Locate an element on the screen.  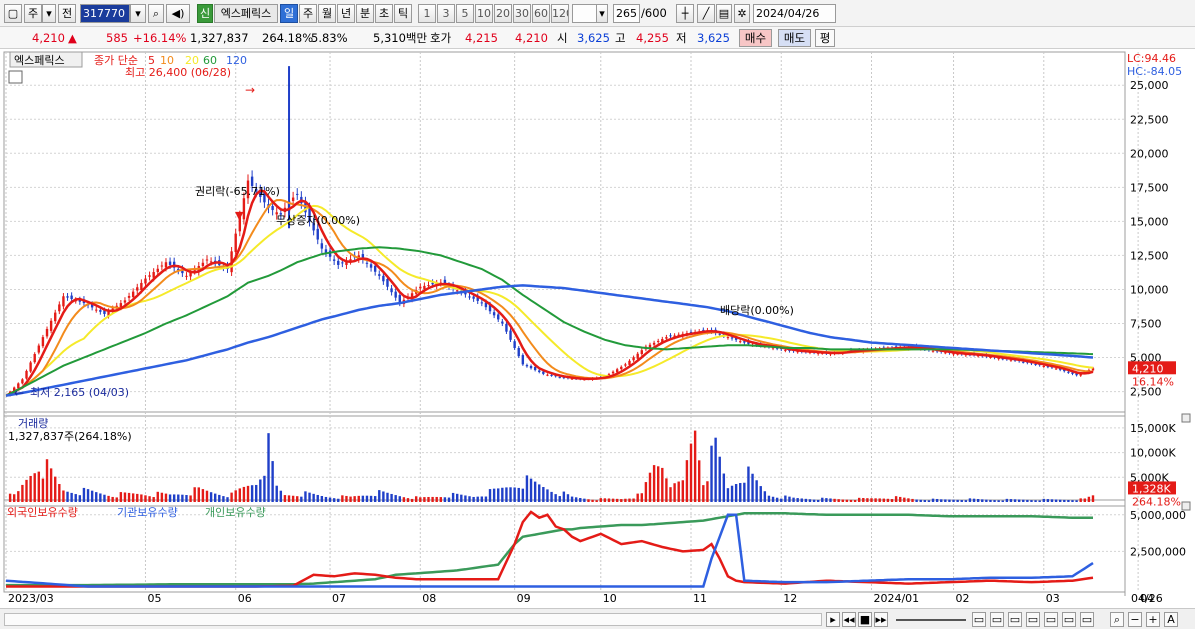
layout3-icon: ▭ is located at coordinates (1015, 619).